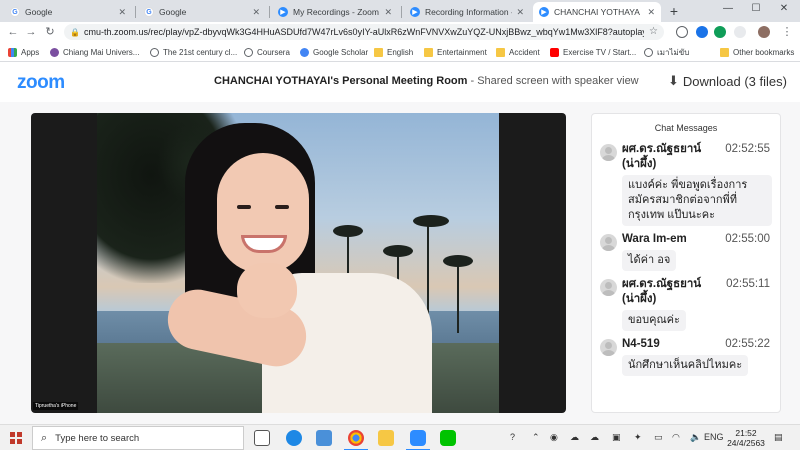  What do you see at coordinates (273, 52) in the screenshot?
I see `bookmark-label: Coursera` at bounding box center [273, 52].